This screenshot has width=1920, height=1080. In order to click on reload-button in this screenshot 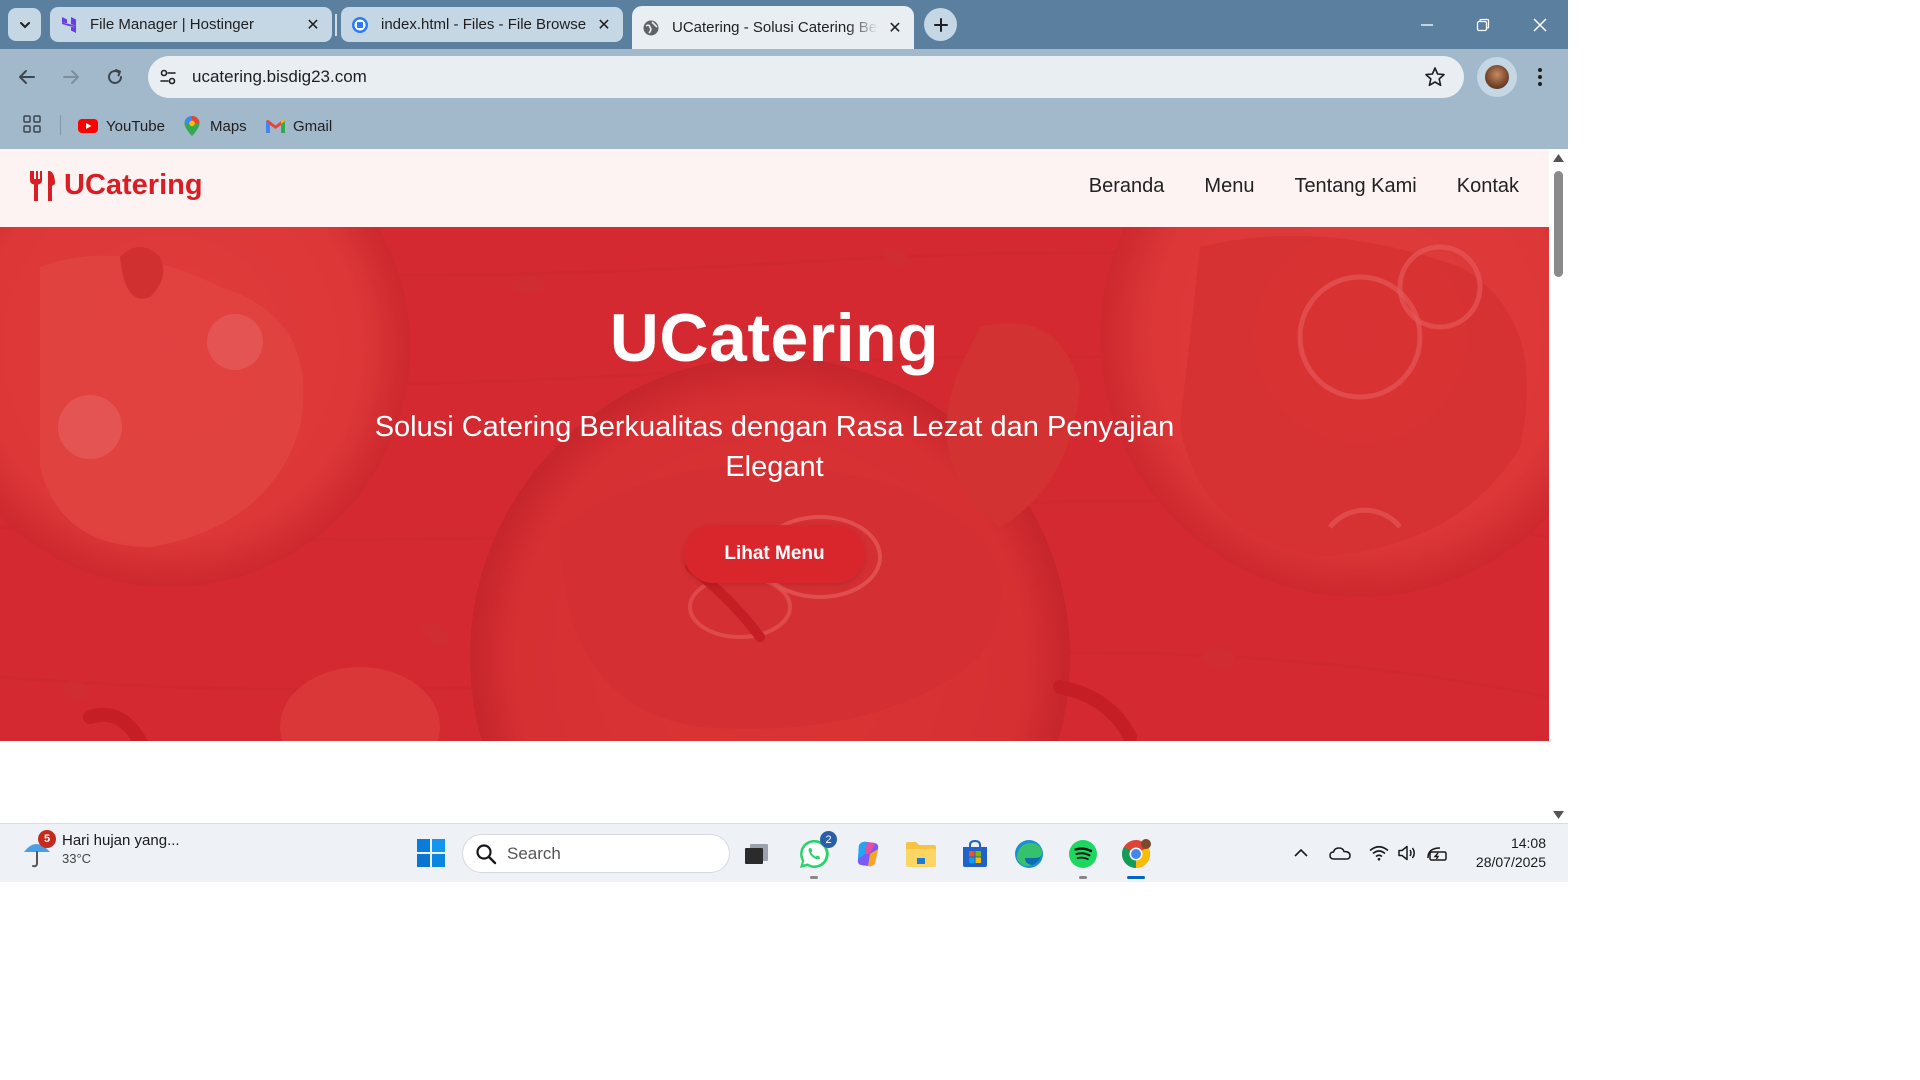, I will do `click(115, 77)`.